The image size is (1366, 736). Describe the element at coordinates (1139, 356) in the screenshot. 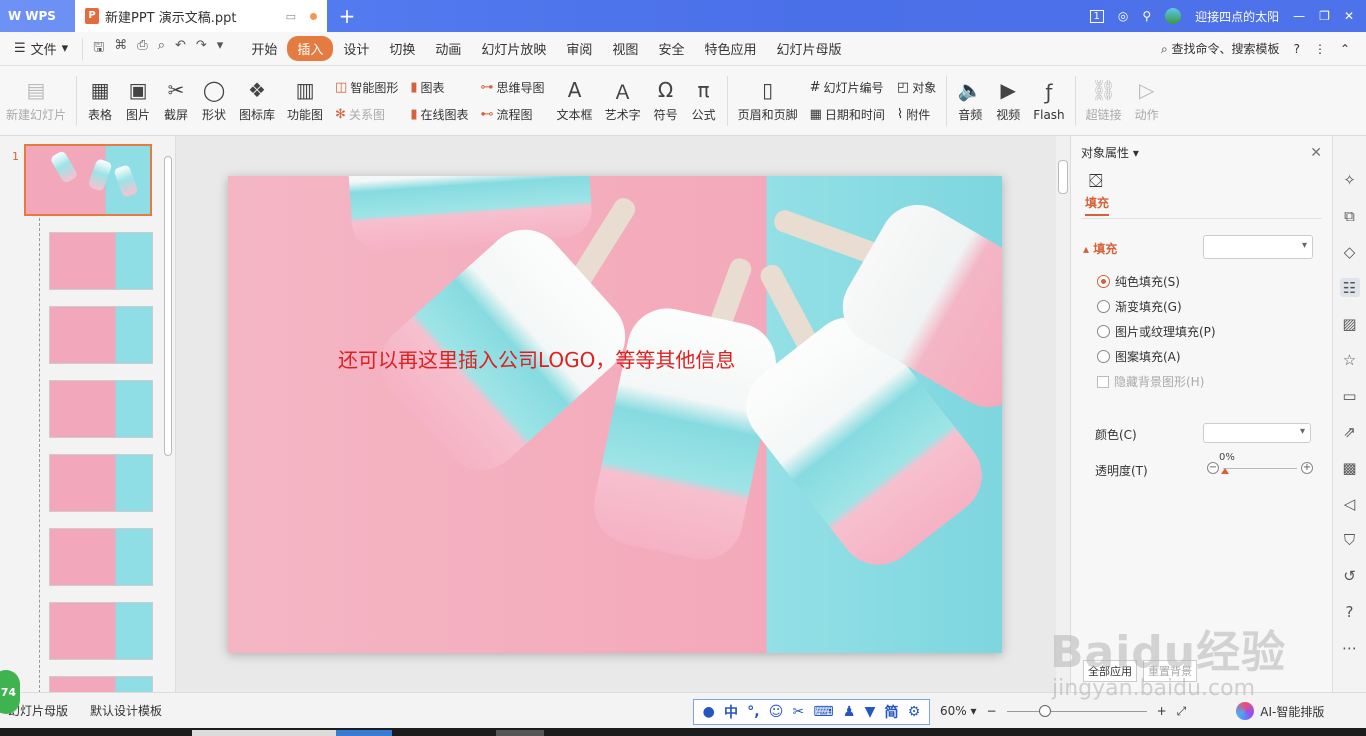

I see `radio-pattern-fill: 图案填充(A)` at that location.